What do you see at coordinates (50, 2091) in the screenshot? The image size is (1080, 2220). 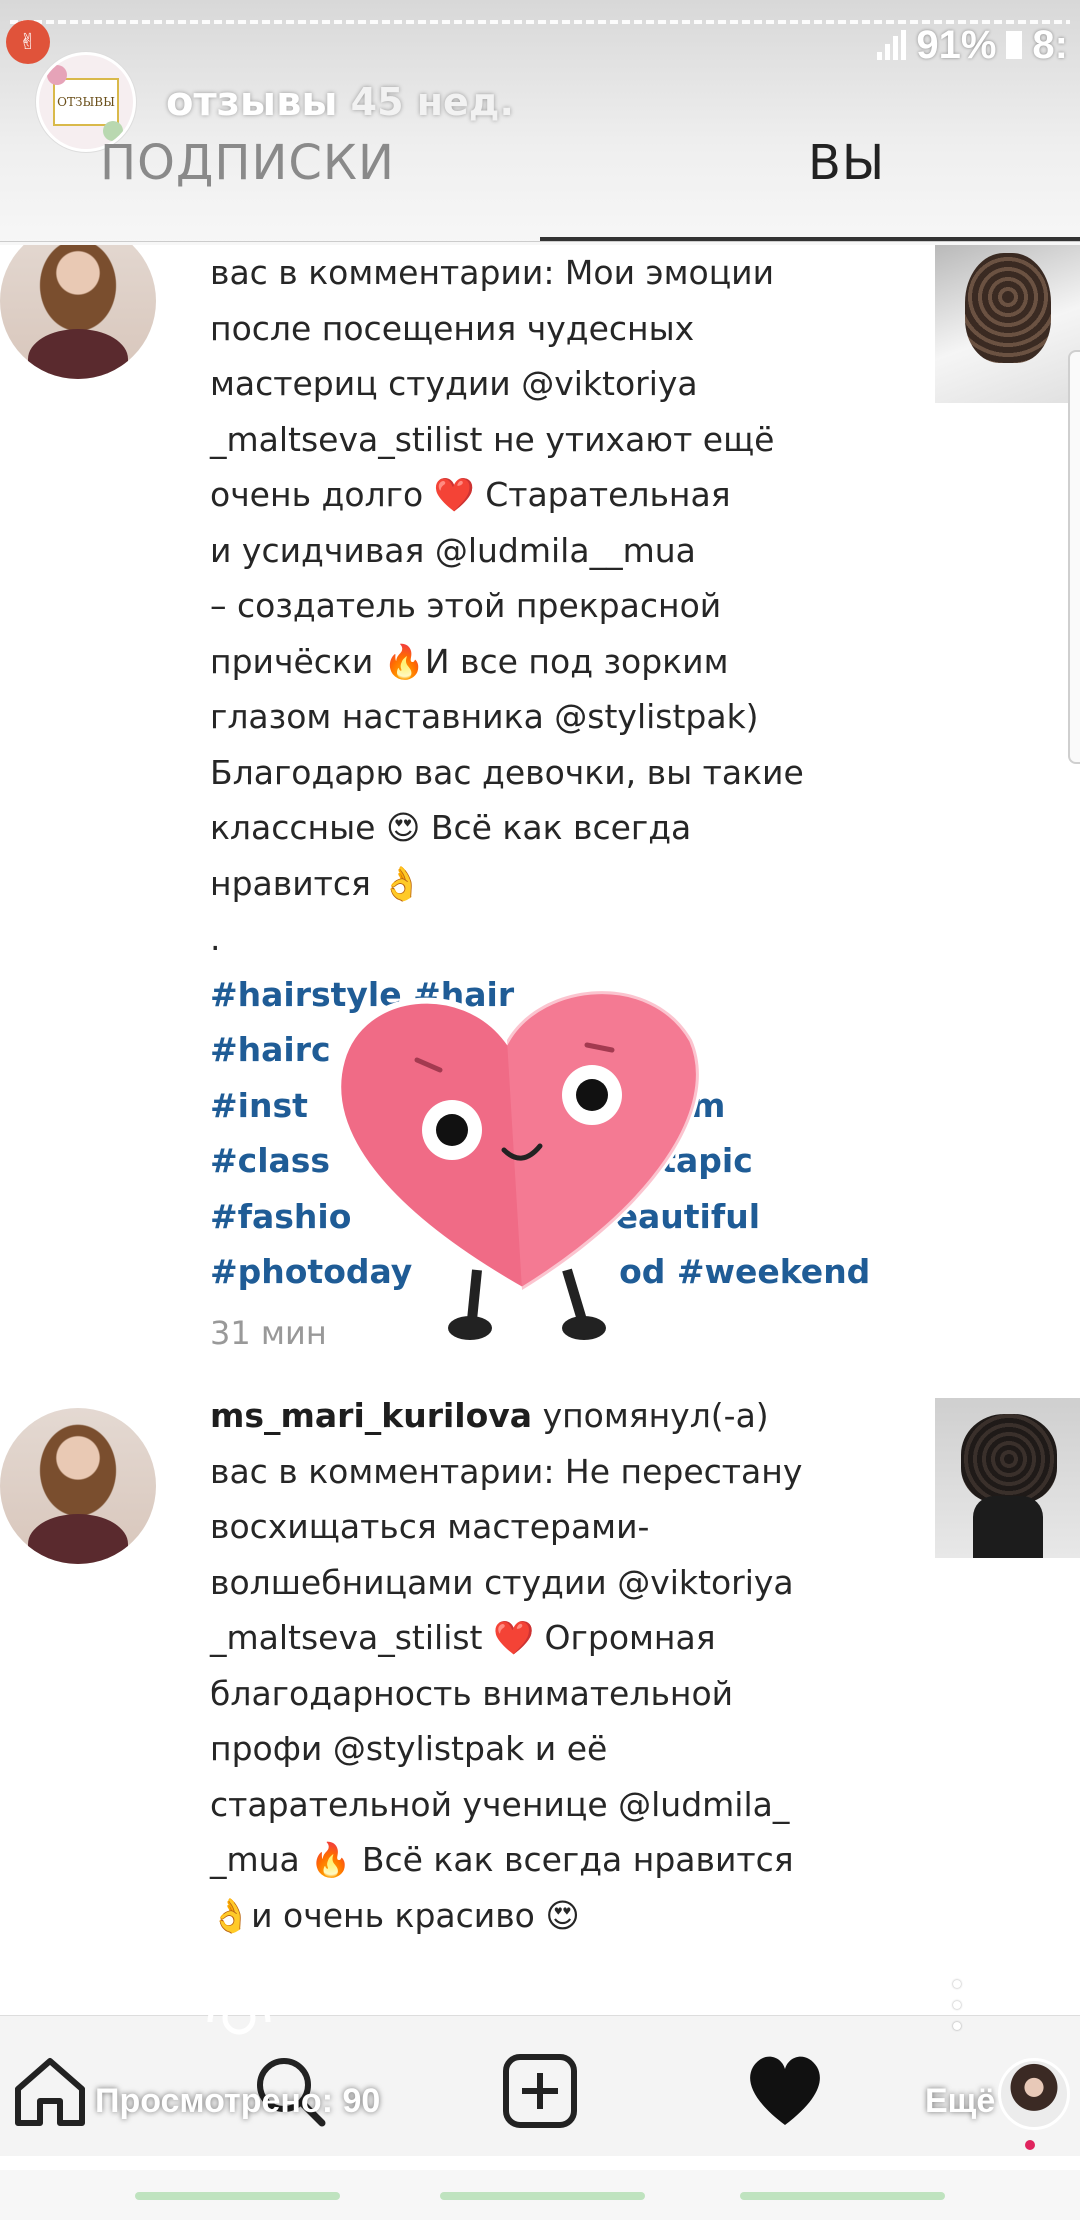 I see `home-icon` at bounding box center [50, 2091].